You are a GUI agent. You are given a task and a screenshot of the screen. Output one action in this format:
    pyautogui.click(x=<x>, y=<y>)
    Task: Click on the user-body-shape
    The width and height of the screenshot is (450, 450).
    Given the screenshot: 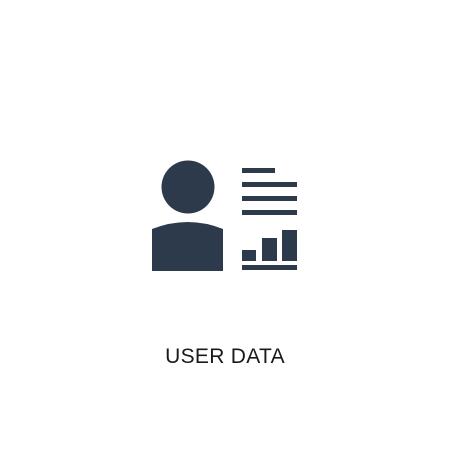 What is the action you would take?
    pyautogui.click(x=187, y=246)
    